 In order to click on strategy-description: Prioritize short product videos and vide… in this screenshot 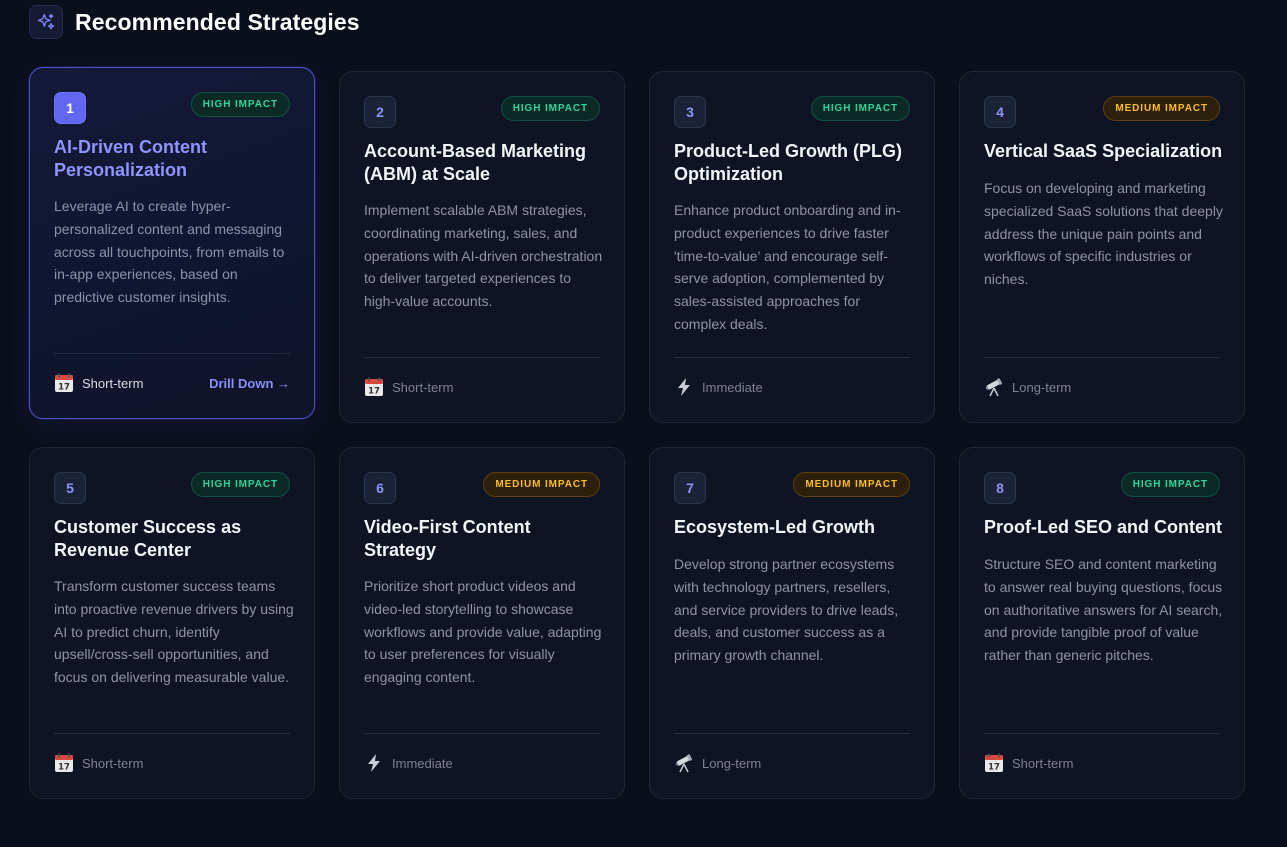, I will do `click(483, 632)`.